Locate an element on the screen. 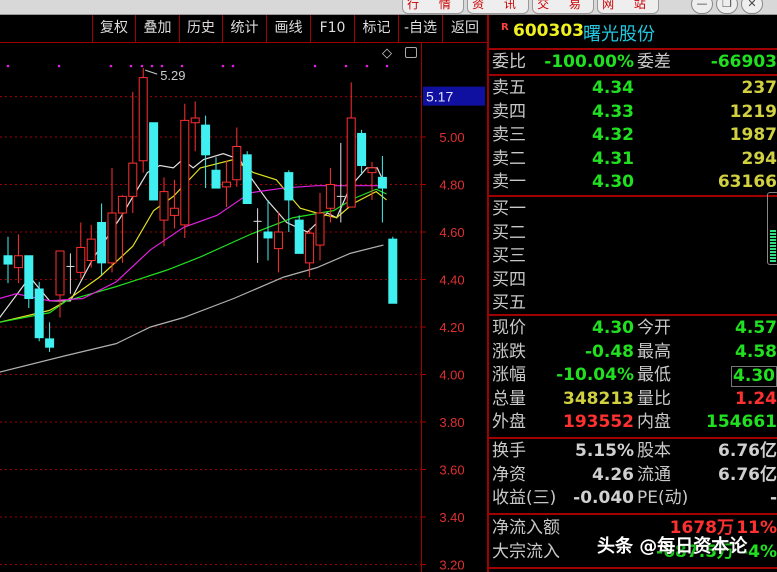  quote-label: 涨跌 is located at coordinates (509, 351).